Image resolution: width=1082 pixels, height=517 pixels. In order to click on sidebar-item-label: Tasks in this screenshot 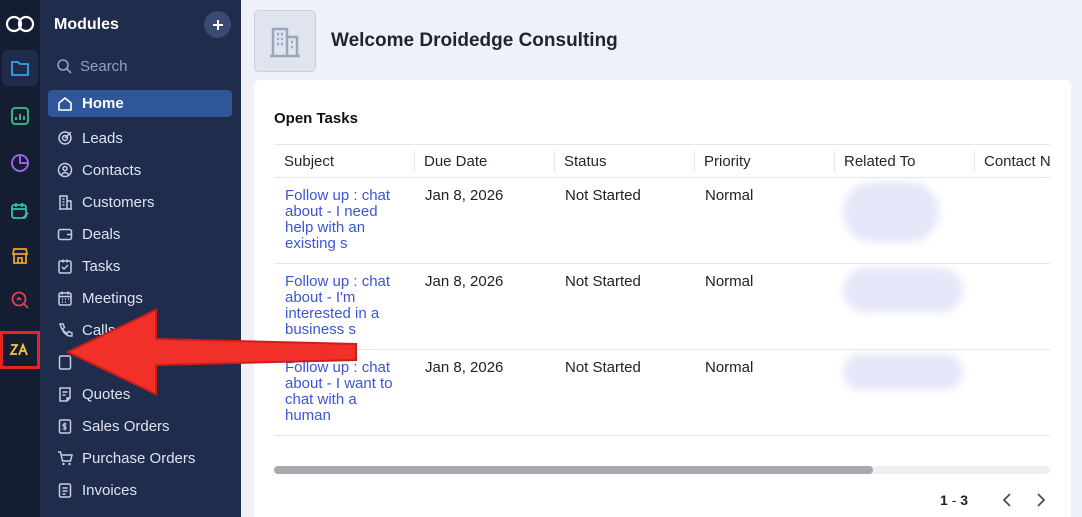, I will do `click(101, 266)`.